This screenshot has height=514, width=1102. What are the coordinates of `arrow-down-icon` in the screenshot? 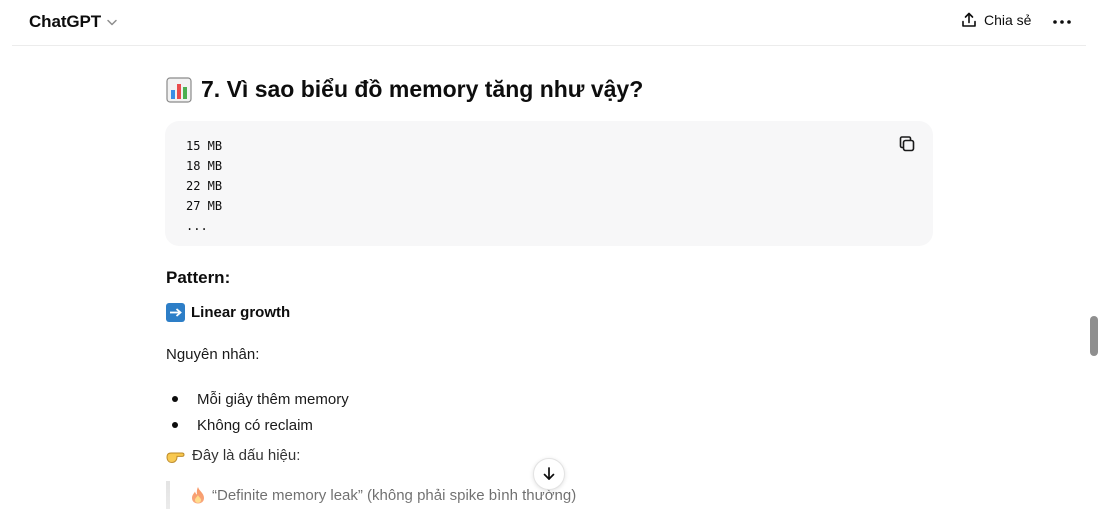 It's located at (549, 473).